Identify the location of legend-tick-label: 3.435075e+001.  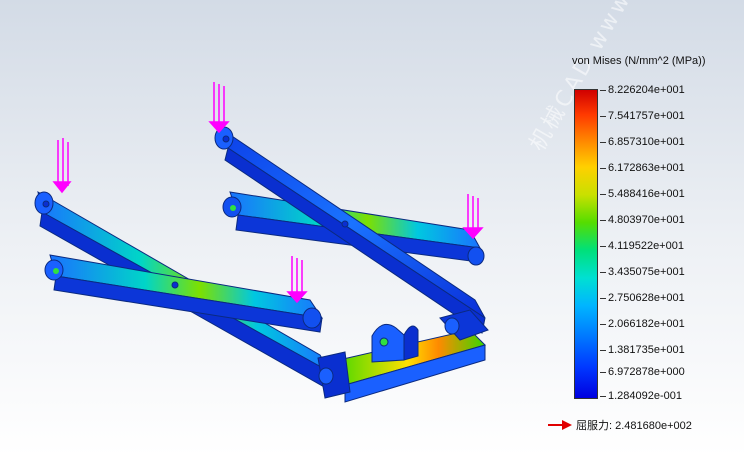
(646, 272).